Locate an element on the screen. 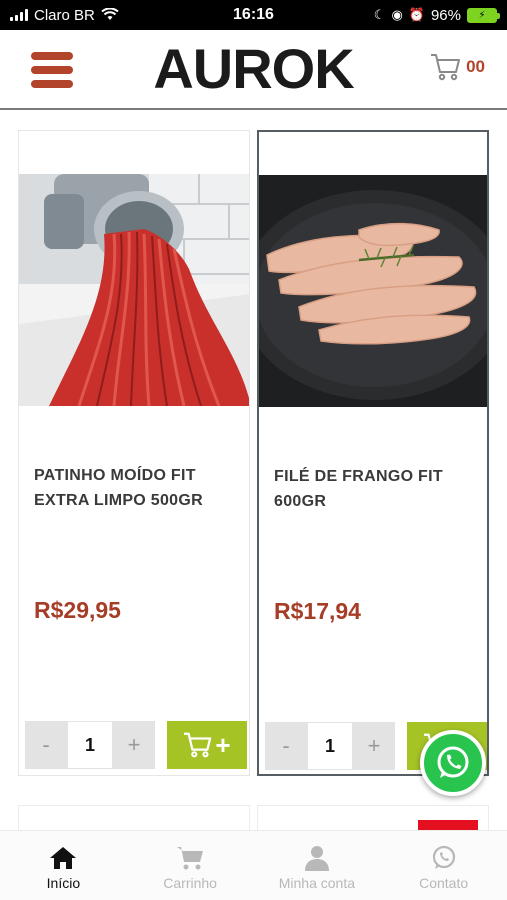 This screenshot has height=900, width=507. wifi-icon is located at coordinates (110, 14).